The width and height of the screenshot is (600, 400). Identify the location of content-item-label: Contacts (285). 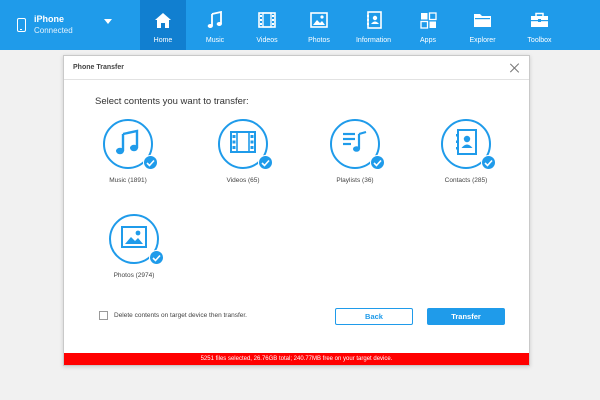
(466, 180).